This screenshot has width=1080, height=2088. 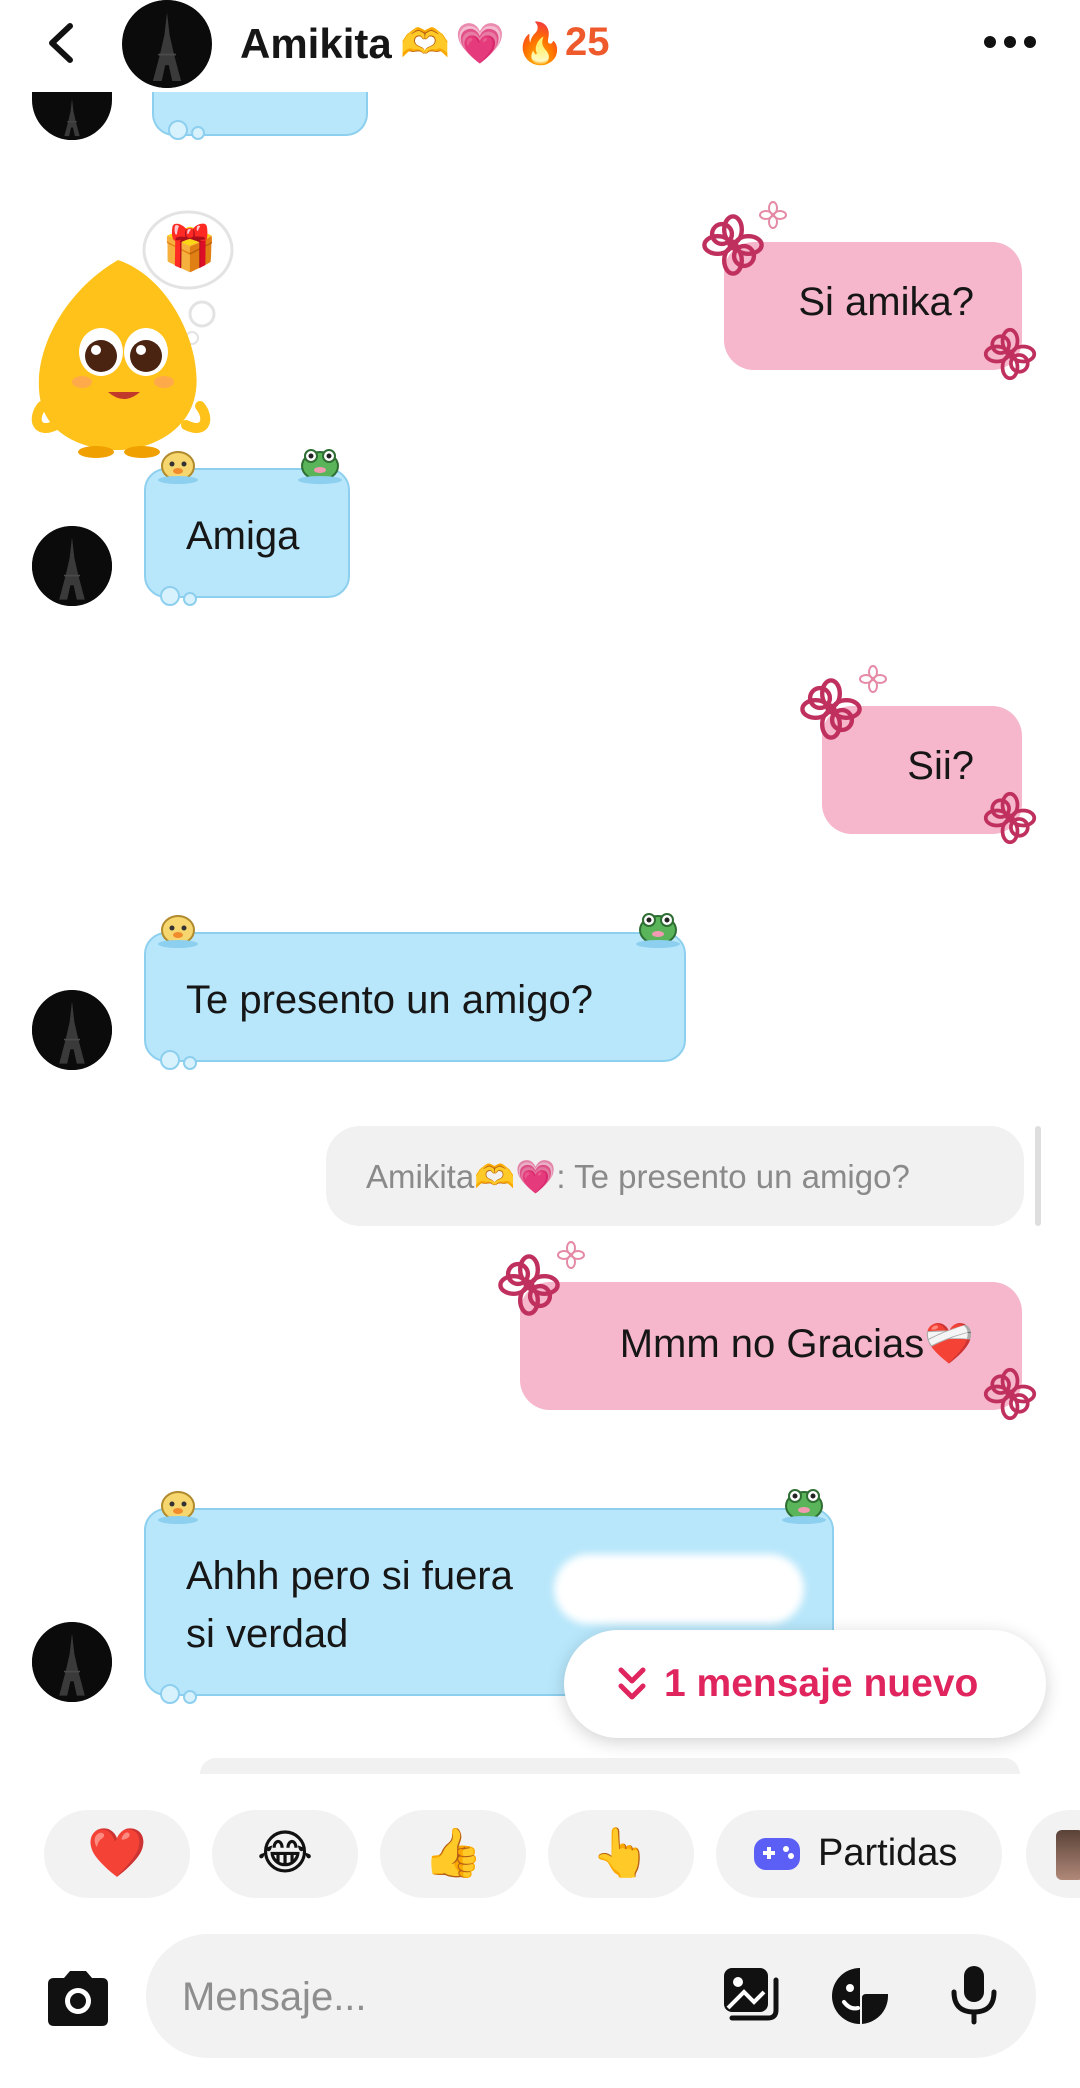 I want to click on pink-heart-emoji: 💗, so click(x=480, y=44).